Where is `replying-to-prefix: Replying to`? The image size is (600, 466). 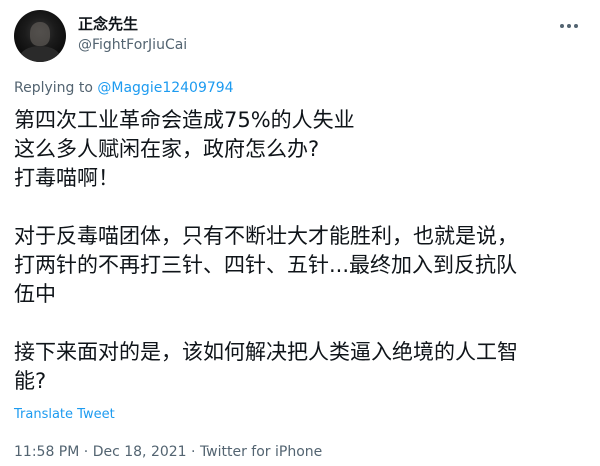 replying-to-prefix: Replying to is located at coordinates (56, 88).